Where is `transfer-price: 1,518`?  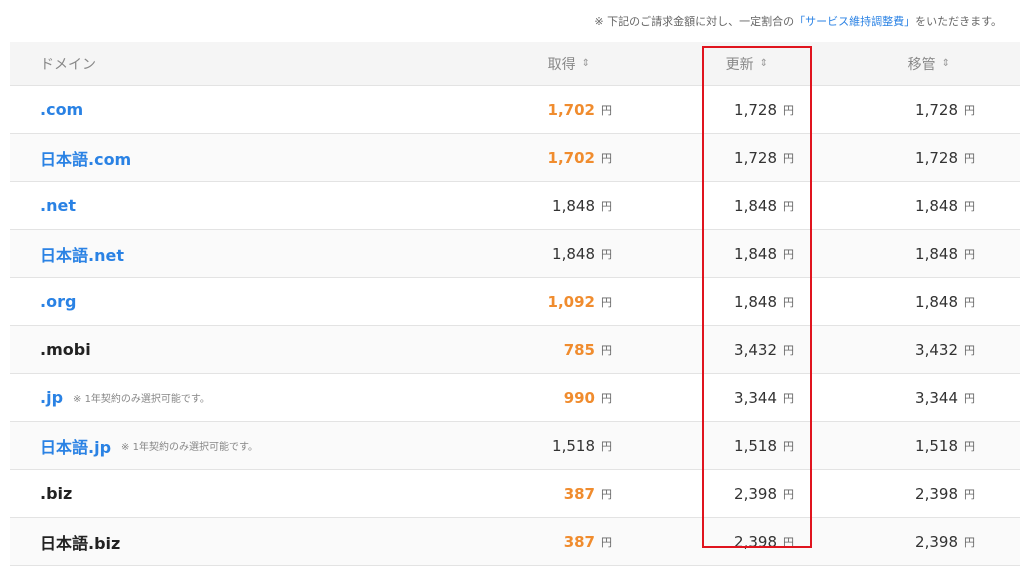
transfer-price: 1,518 is located at coordinates (936, 445).